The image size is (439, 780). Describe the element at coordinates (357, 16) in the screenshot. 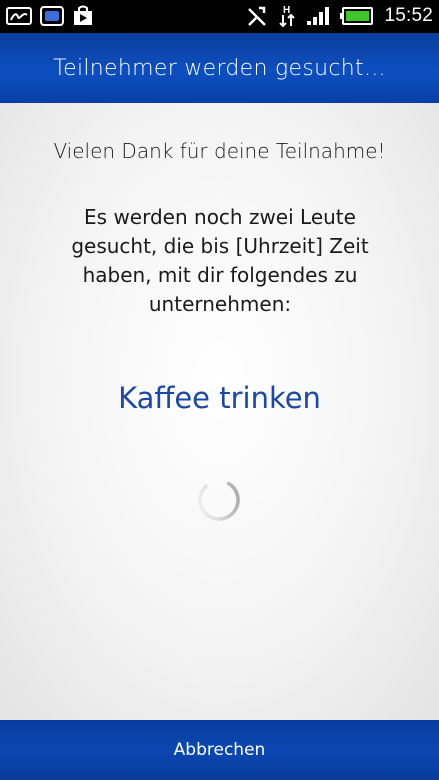

I see `battery-icon` at that location.